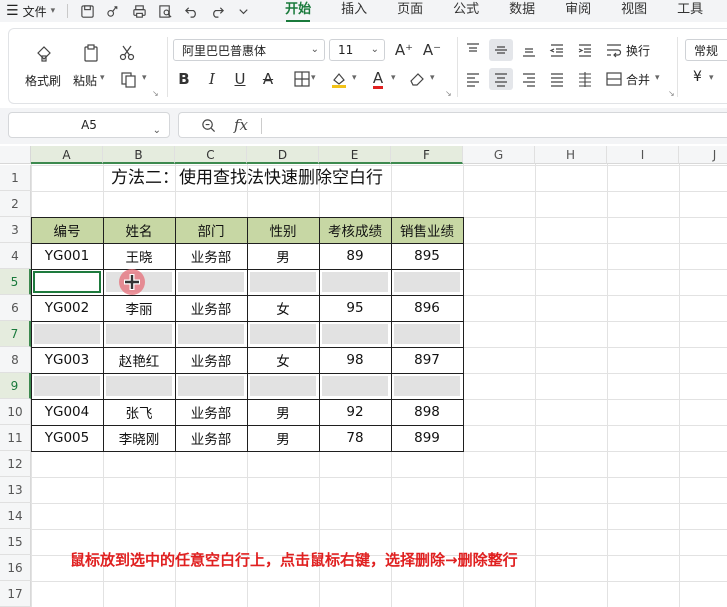 This screenshot has width=727, height=607. I want to click on tab-data: 数据, so click(522, 11).